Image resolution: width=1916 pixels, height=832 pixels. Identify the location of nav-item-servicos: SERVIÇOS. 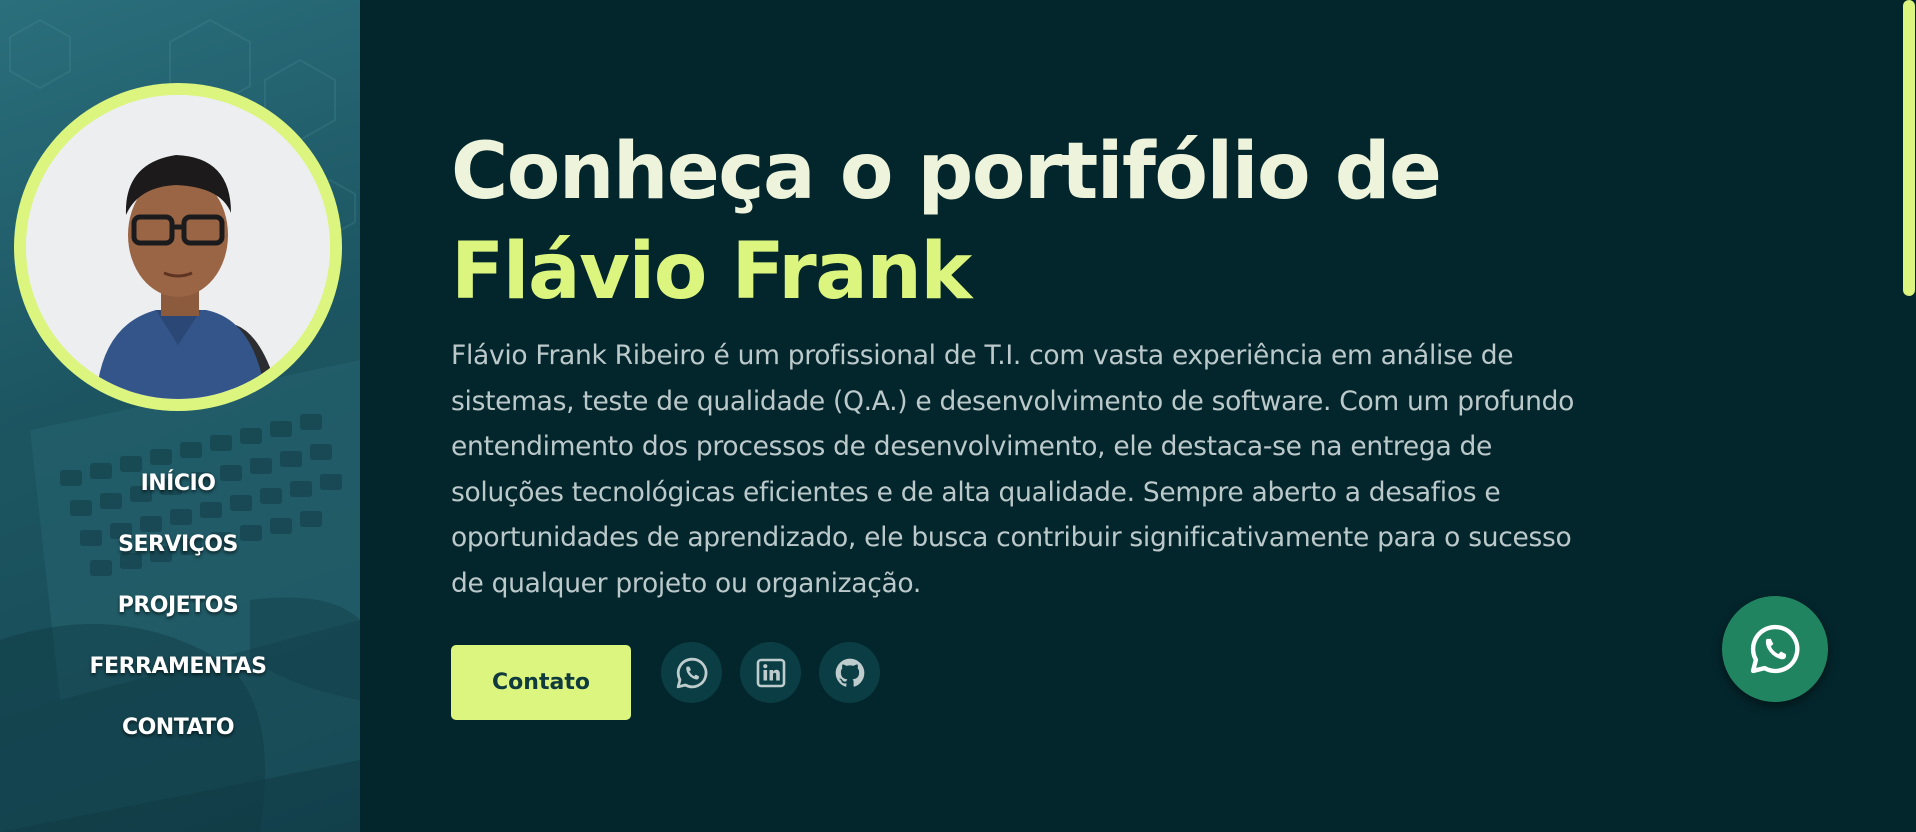
(178, 551).